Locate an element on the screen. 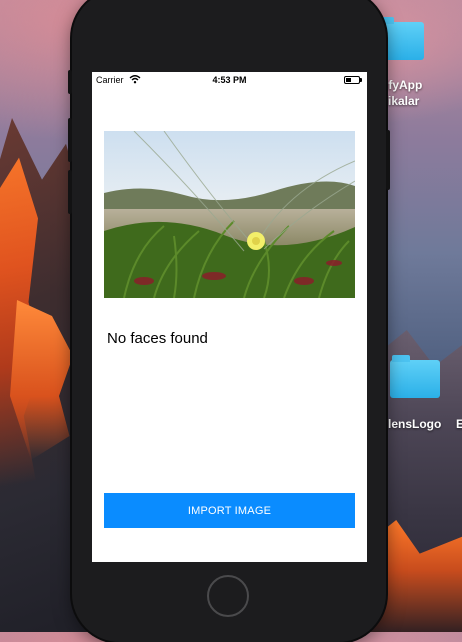  import-image-button: IMPORT IMAGE is located at coordinates (229, 510).